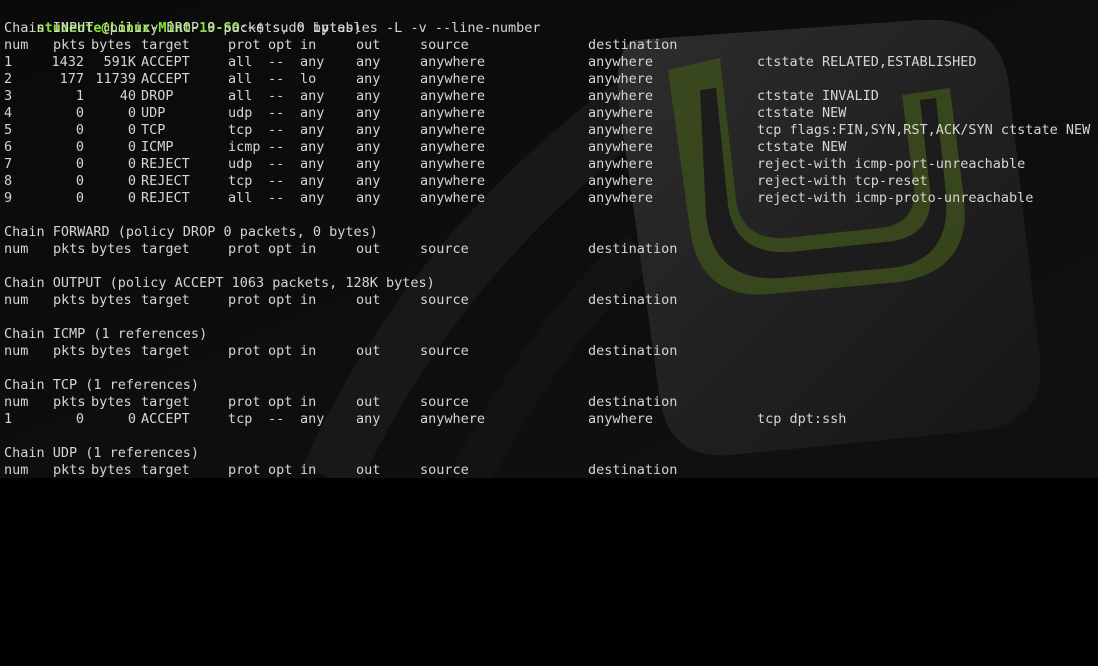  Describe the element at coordinates (127, 96) in the screenshot. I see `rule-bytes: 40` at that location.